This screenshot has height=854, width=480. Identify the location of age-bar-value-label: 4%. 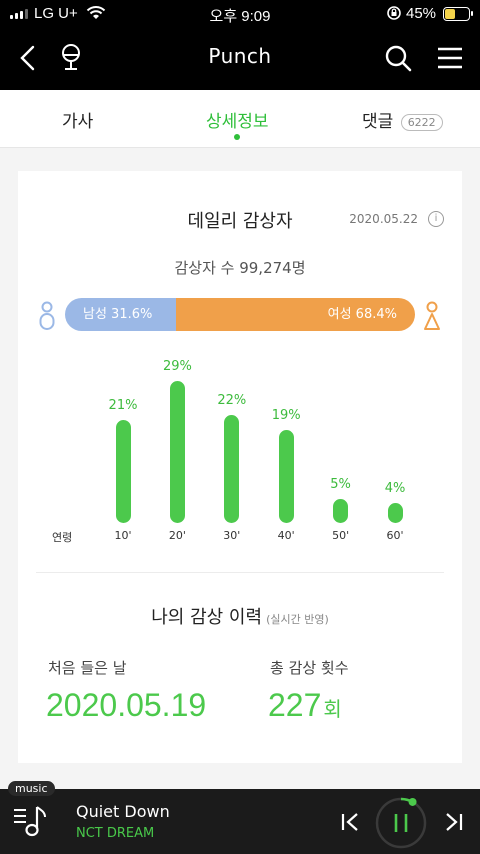
(395, 489).